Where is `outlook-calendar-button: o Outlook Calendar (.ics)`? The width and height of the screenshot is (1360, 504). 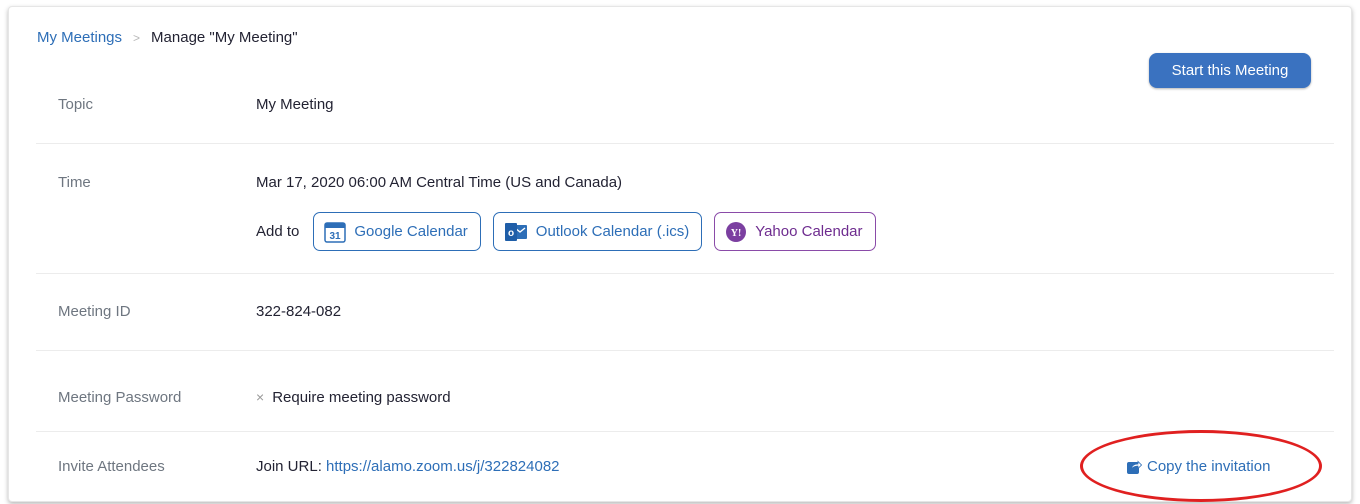
outlook-calendar-button: o Outlook Calendar (.ics) is located at coordinates (597, 231).